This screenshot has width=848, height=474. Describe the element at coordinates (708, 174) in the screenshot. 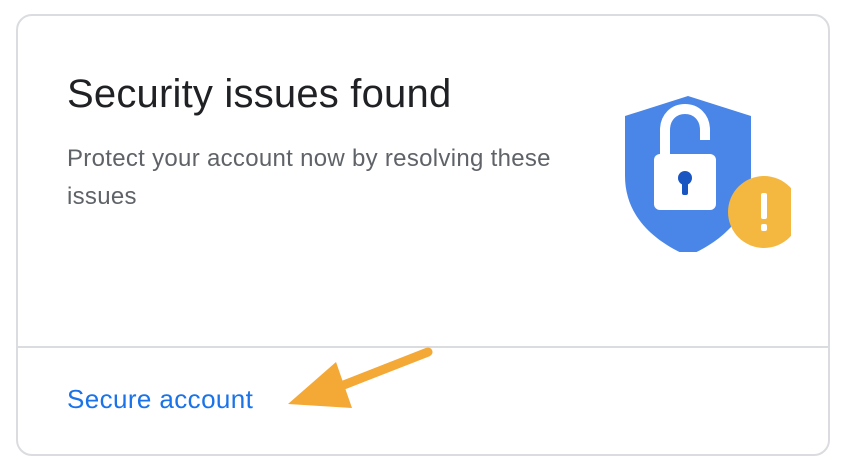

I see `shield-lock-warning-icon` at that location.